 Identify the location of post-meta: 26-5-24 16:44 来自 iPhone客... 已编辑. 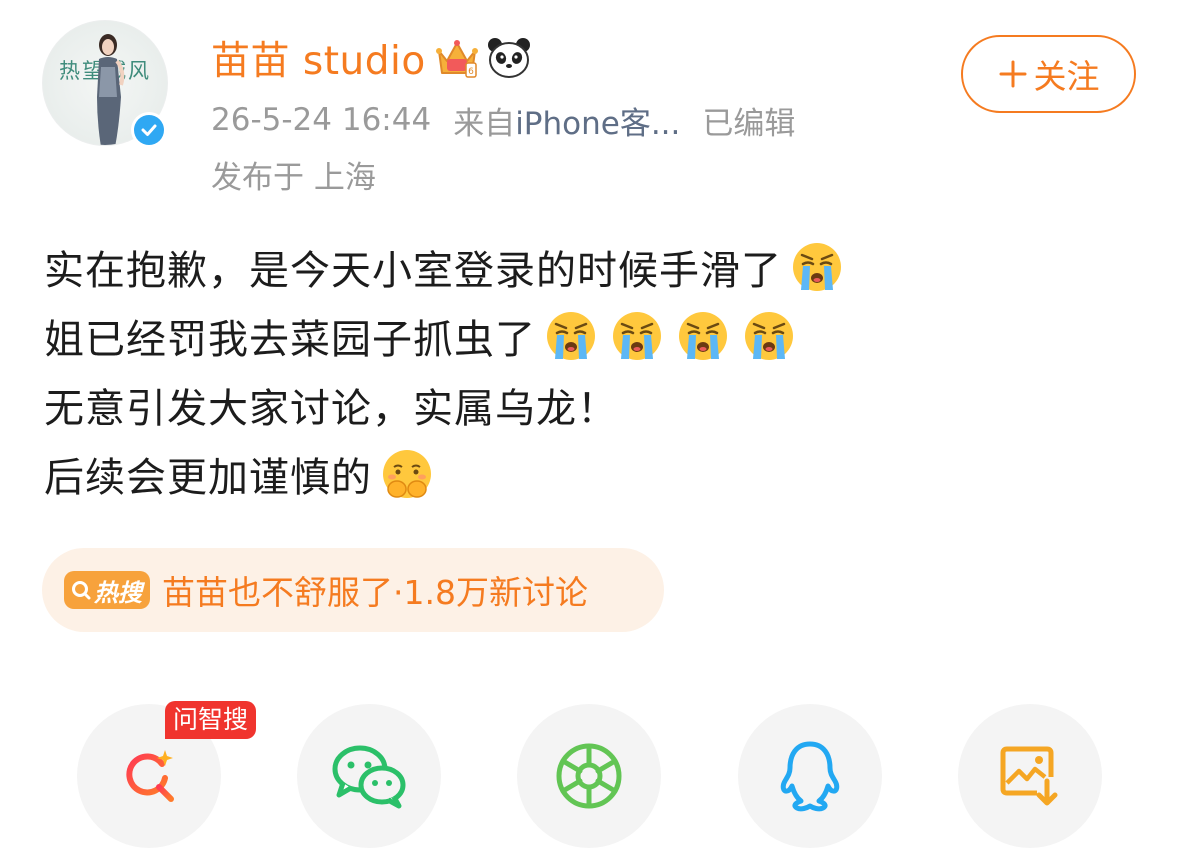
(503, 120).